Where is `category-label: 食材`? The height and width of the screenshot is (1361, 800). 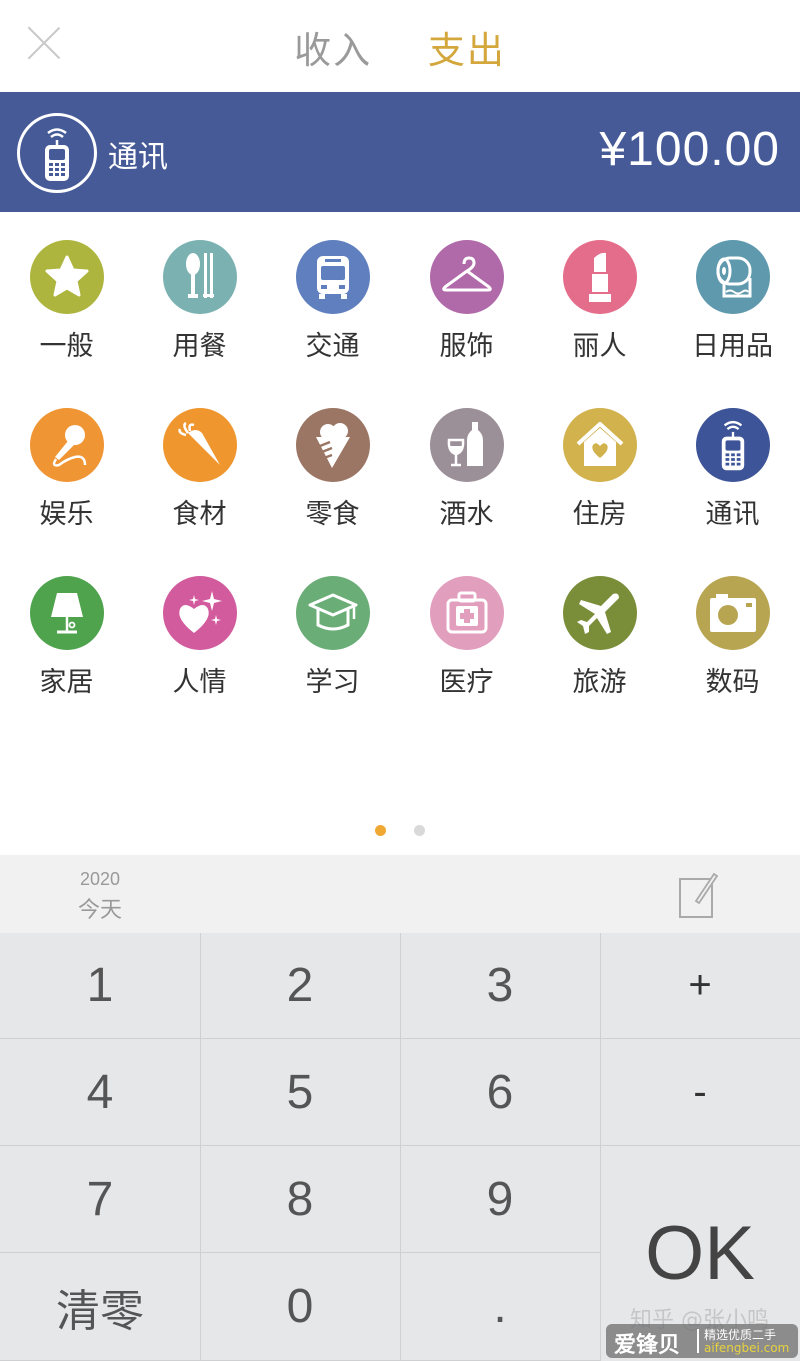
category-label: 食材 is located at coordinates (199, 514).